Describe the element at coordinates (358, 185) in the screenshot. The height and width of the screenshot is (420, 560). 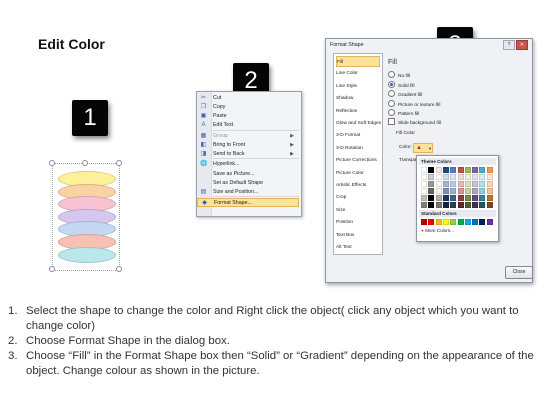
I see `category-artistic-effects: Artistic Effects` at that location.